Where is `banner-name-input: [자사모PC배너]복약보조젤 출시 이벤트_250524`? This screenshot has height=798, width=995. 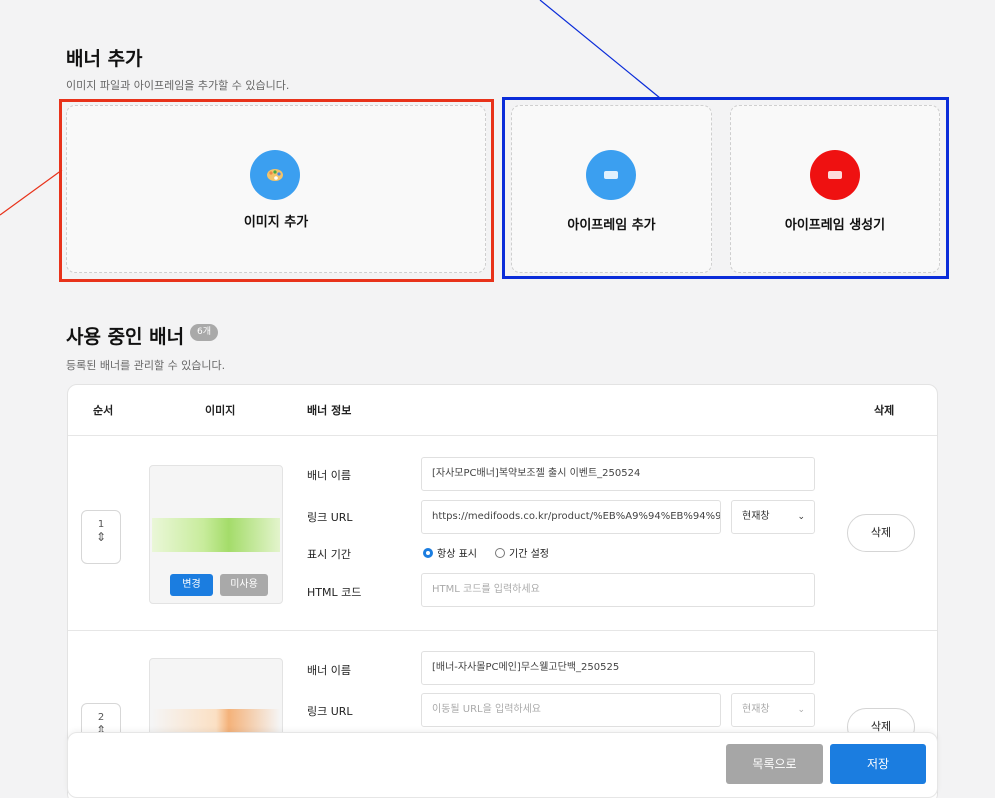
banner-name-input: [자사모PC배너]복약보조젤 출시 이벤트_250524 is located at coordinates (618, 474).